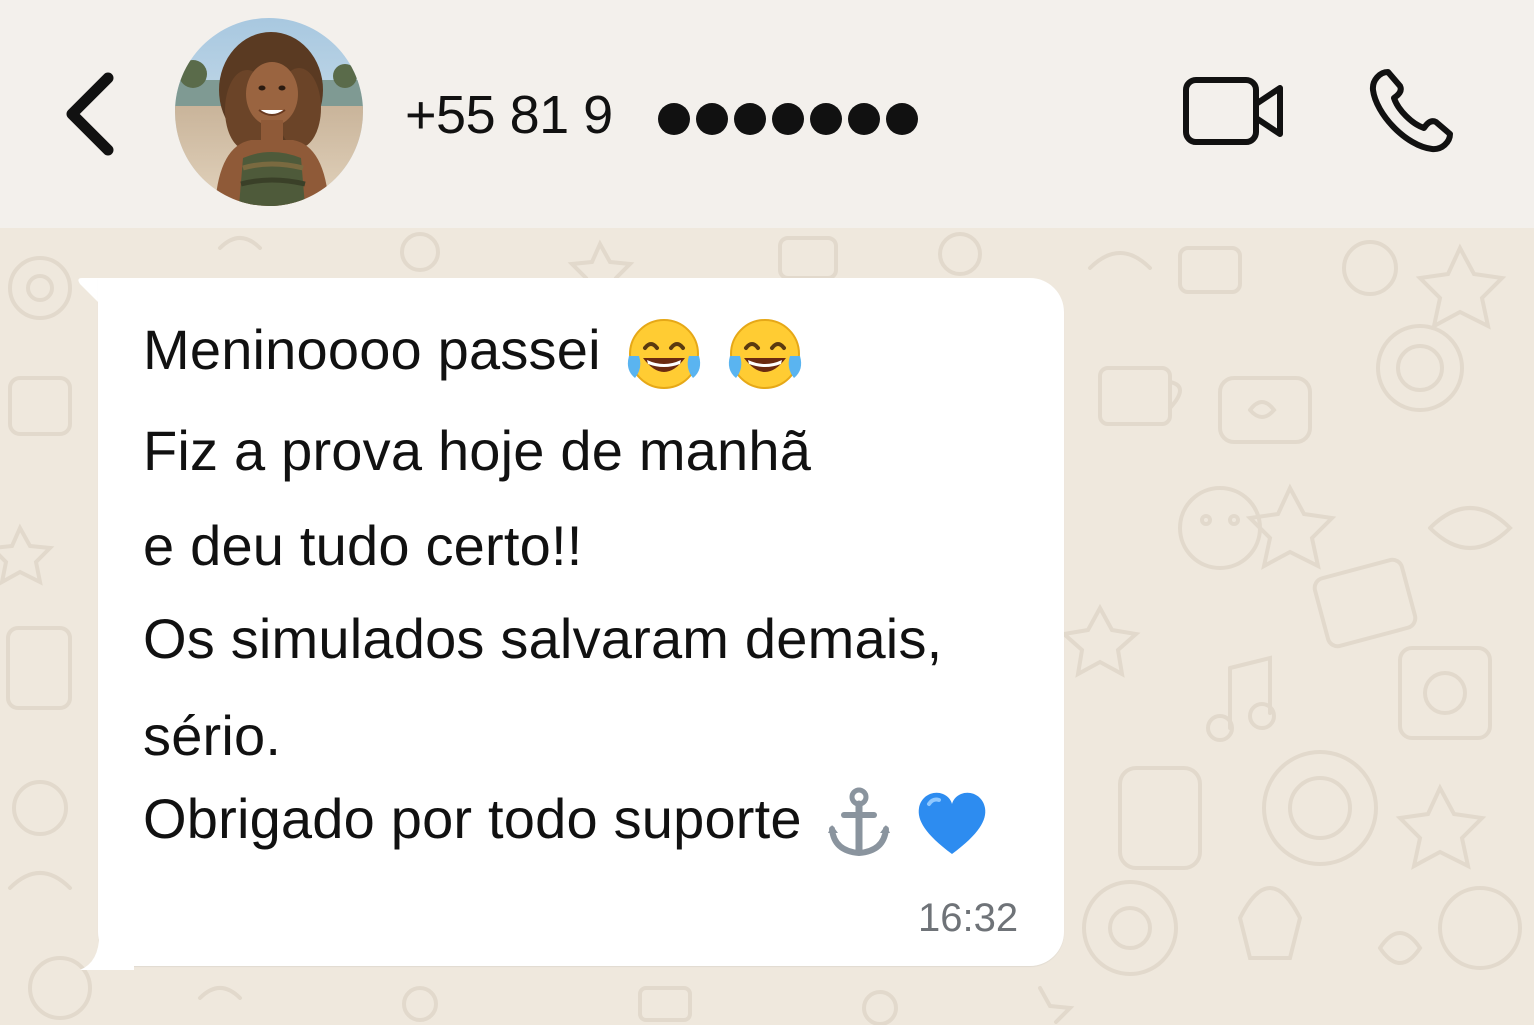 The width and height of the screenshot is (1534, 1025). I want to click on message-line: e deu tudo certo!!, so click(363, 545).